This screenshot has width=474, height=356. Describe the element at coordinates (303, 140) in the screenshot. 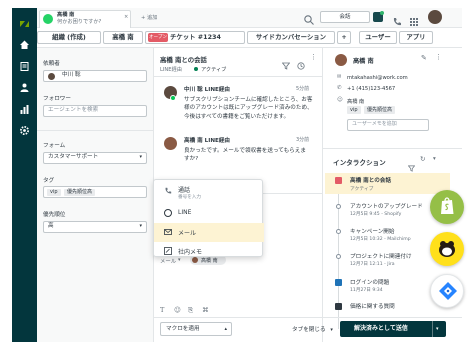

I see `message-time: 3分前` at that location.